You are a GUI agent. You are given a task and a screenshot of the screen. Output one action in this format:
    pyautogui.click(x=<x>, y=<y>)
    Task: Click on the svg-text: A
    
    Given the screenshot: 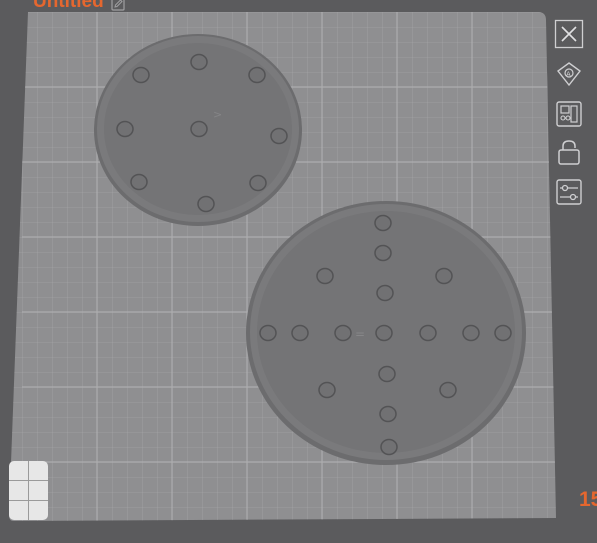 What is the action you would take?
    pyautogui.click(x=568, y=75)
    